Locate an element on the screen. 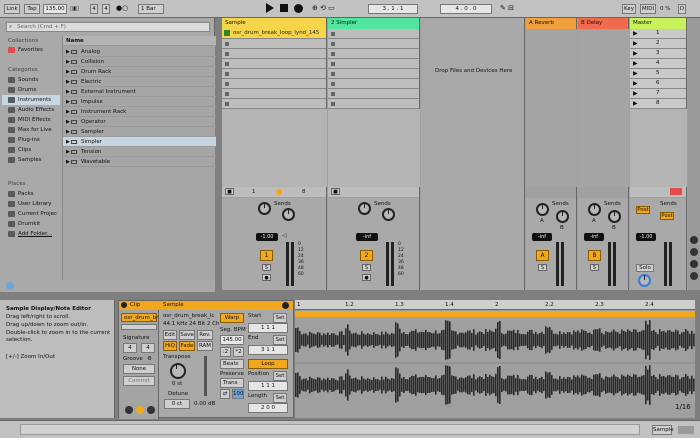 The image size is (700, 438). detail-toggle-icon is located at coordinates (686, 430).